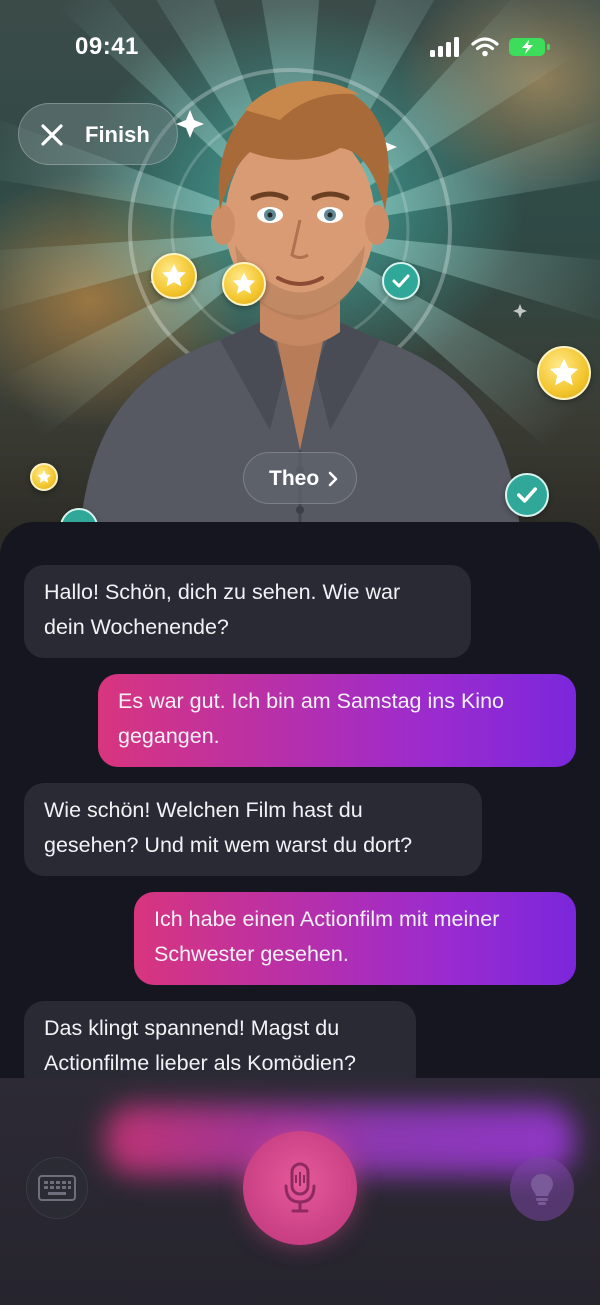 Image resolution: width=600 pixels, height=1305 pixels. What do you see at coordinates (222, 592) in the screenshot?
I see `message-line: Hallo! Schön, dich zu sehen. Wie war` at bounding box center [222, 592].